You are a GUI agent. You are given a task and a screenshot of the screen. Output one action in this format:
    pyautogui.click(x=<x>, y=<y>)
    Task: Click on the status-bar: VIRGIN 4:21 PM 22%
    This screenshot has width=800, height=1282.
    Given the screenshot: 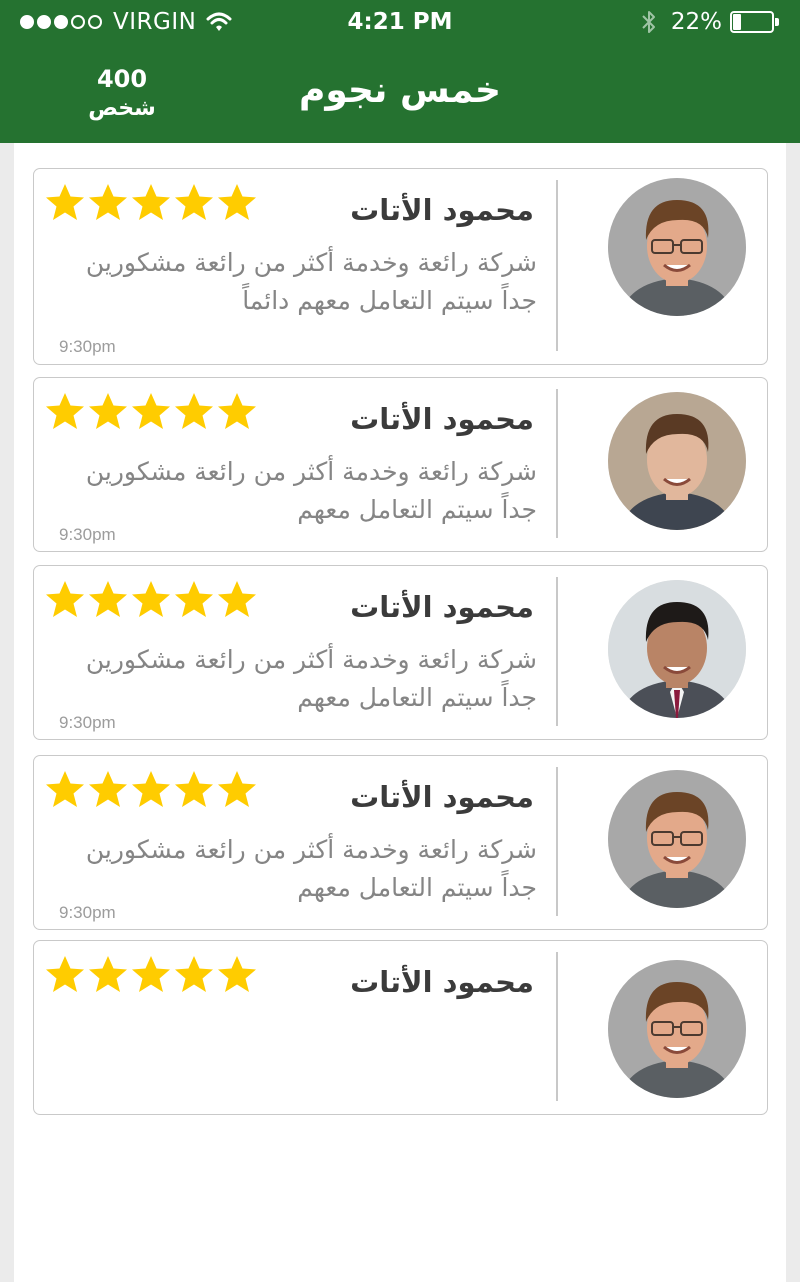 What is the action you would take?
    pyautogui.click(x=400, y=23)
    